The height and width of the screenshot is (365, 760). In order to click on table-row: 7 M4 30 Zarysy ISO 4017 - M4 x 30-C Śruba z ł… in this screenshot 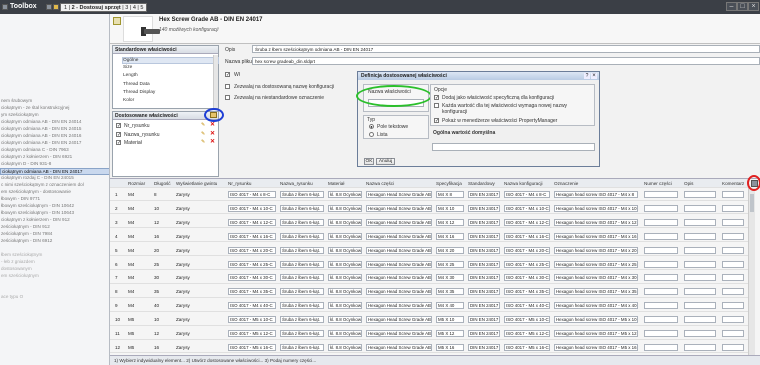, I will do `click(429, 278)`.